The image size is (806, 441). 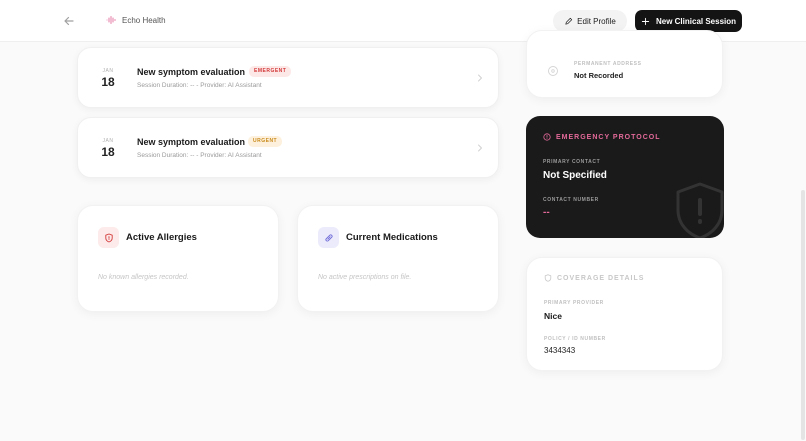 What do you see at coordinates (547, 137) in the screenshot?
I see `alert-circle-icon` at bounding box center [547, 137].